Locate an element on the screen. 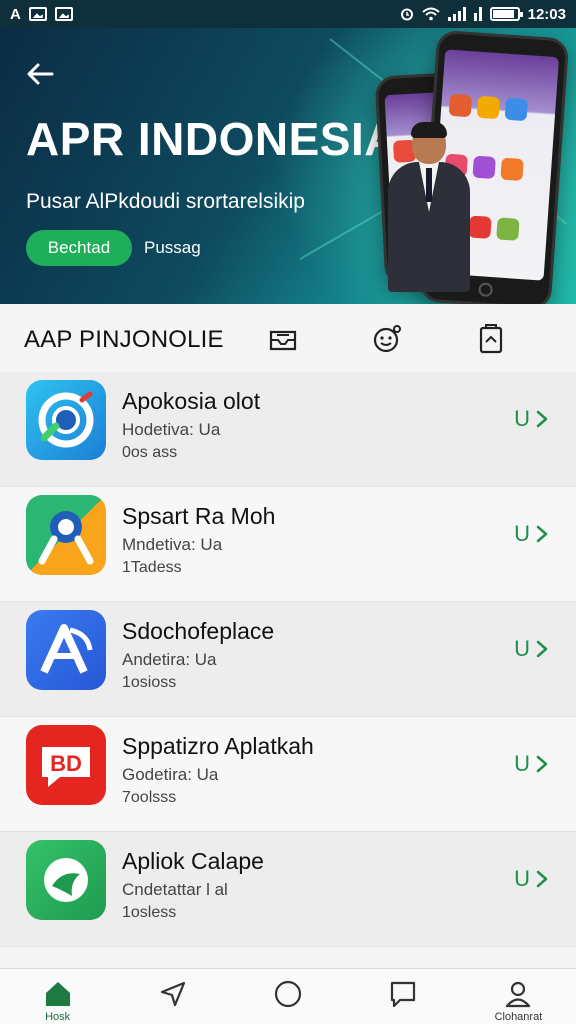 The image size is (576, 1024). profile-icon is located at coordinates (518, 994).